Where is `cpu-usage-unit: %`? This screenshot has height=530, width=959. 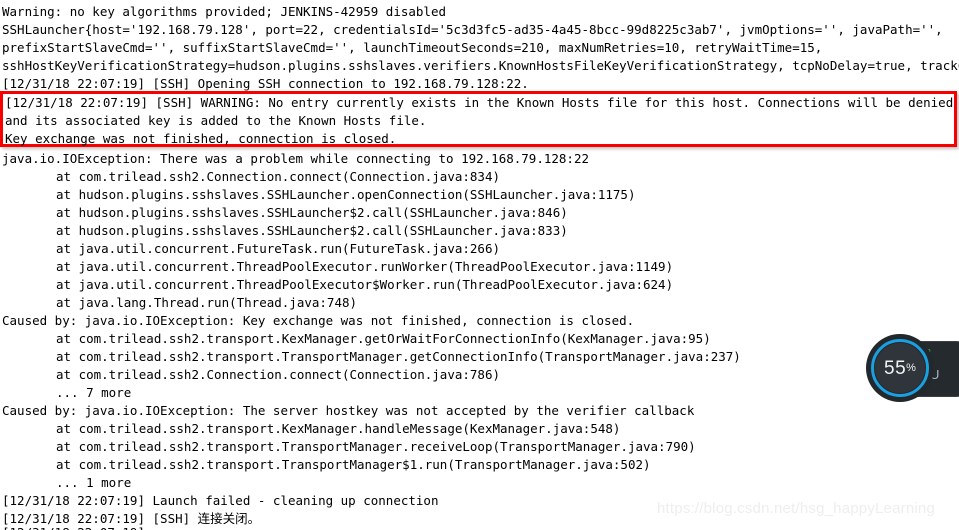 cpu-usage-unit: % is located at coordinates (911, 368).